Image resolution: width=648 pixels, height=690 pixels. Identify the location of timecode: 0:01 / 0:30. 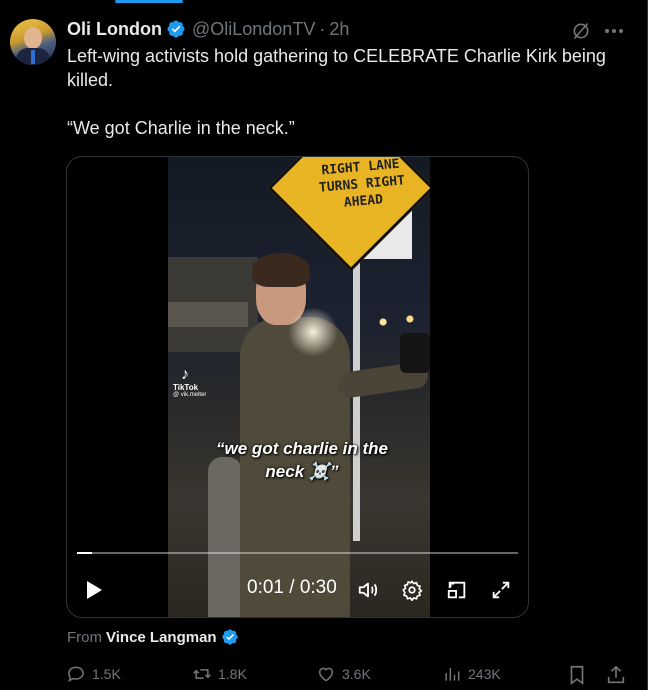
(292, 587).